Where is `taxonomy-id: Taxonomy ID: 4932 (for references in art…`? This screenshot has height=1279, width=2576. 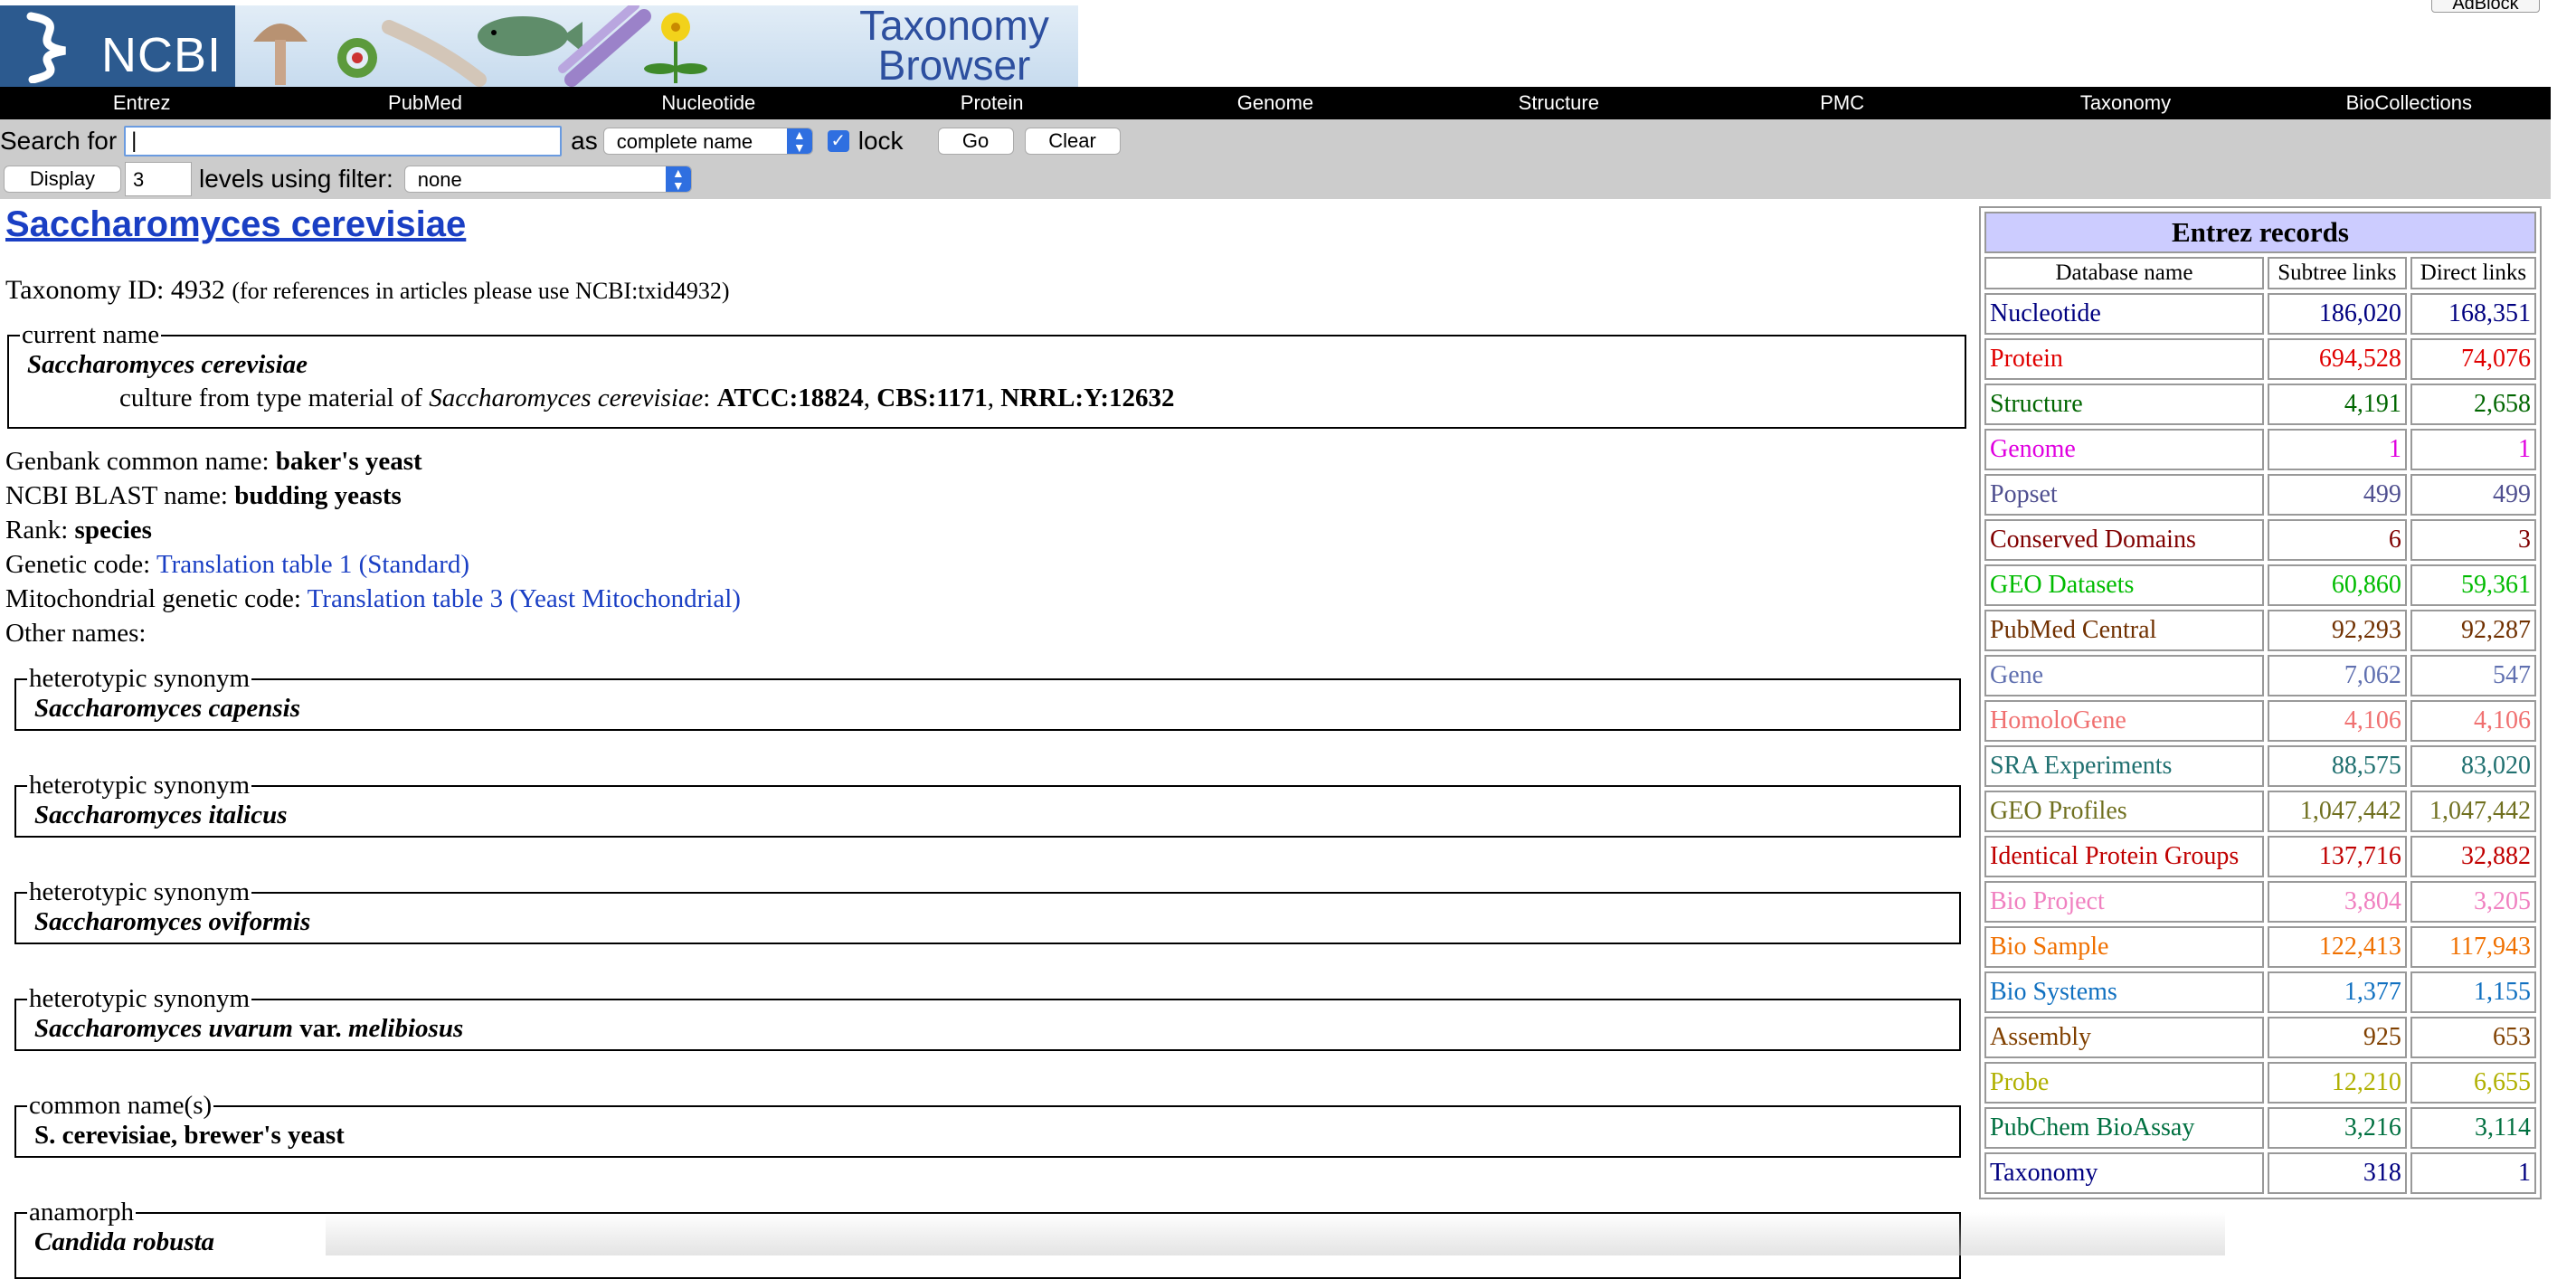
taxonomy-id: Taxonomy ID: 4932 (for references in art… is located at coordinates (368, 290).